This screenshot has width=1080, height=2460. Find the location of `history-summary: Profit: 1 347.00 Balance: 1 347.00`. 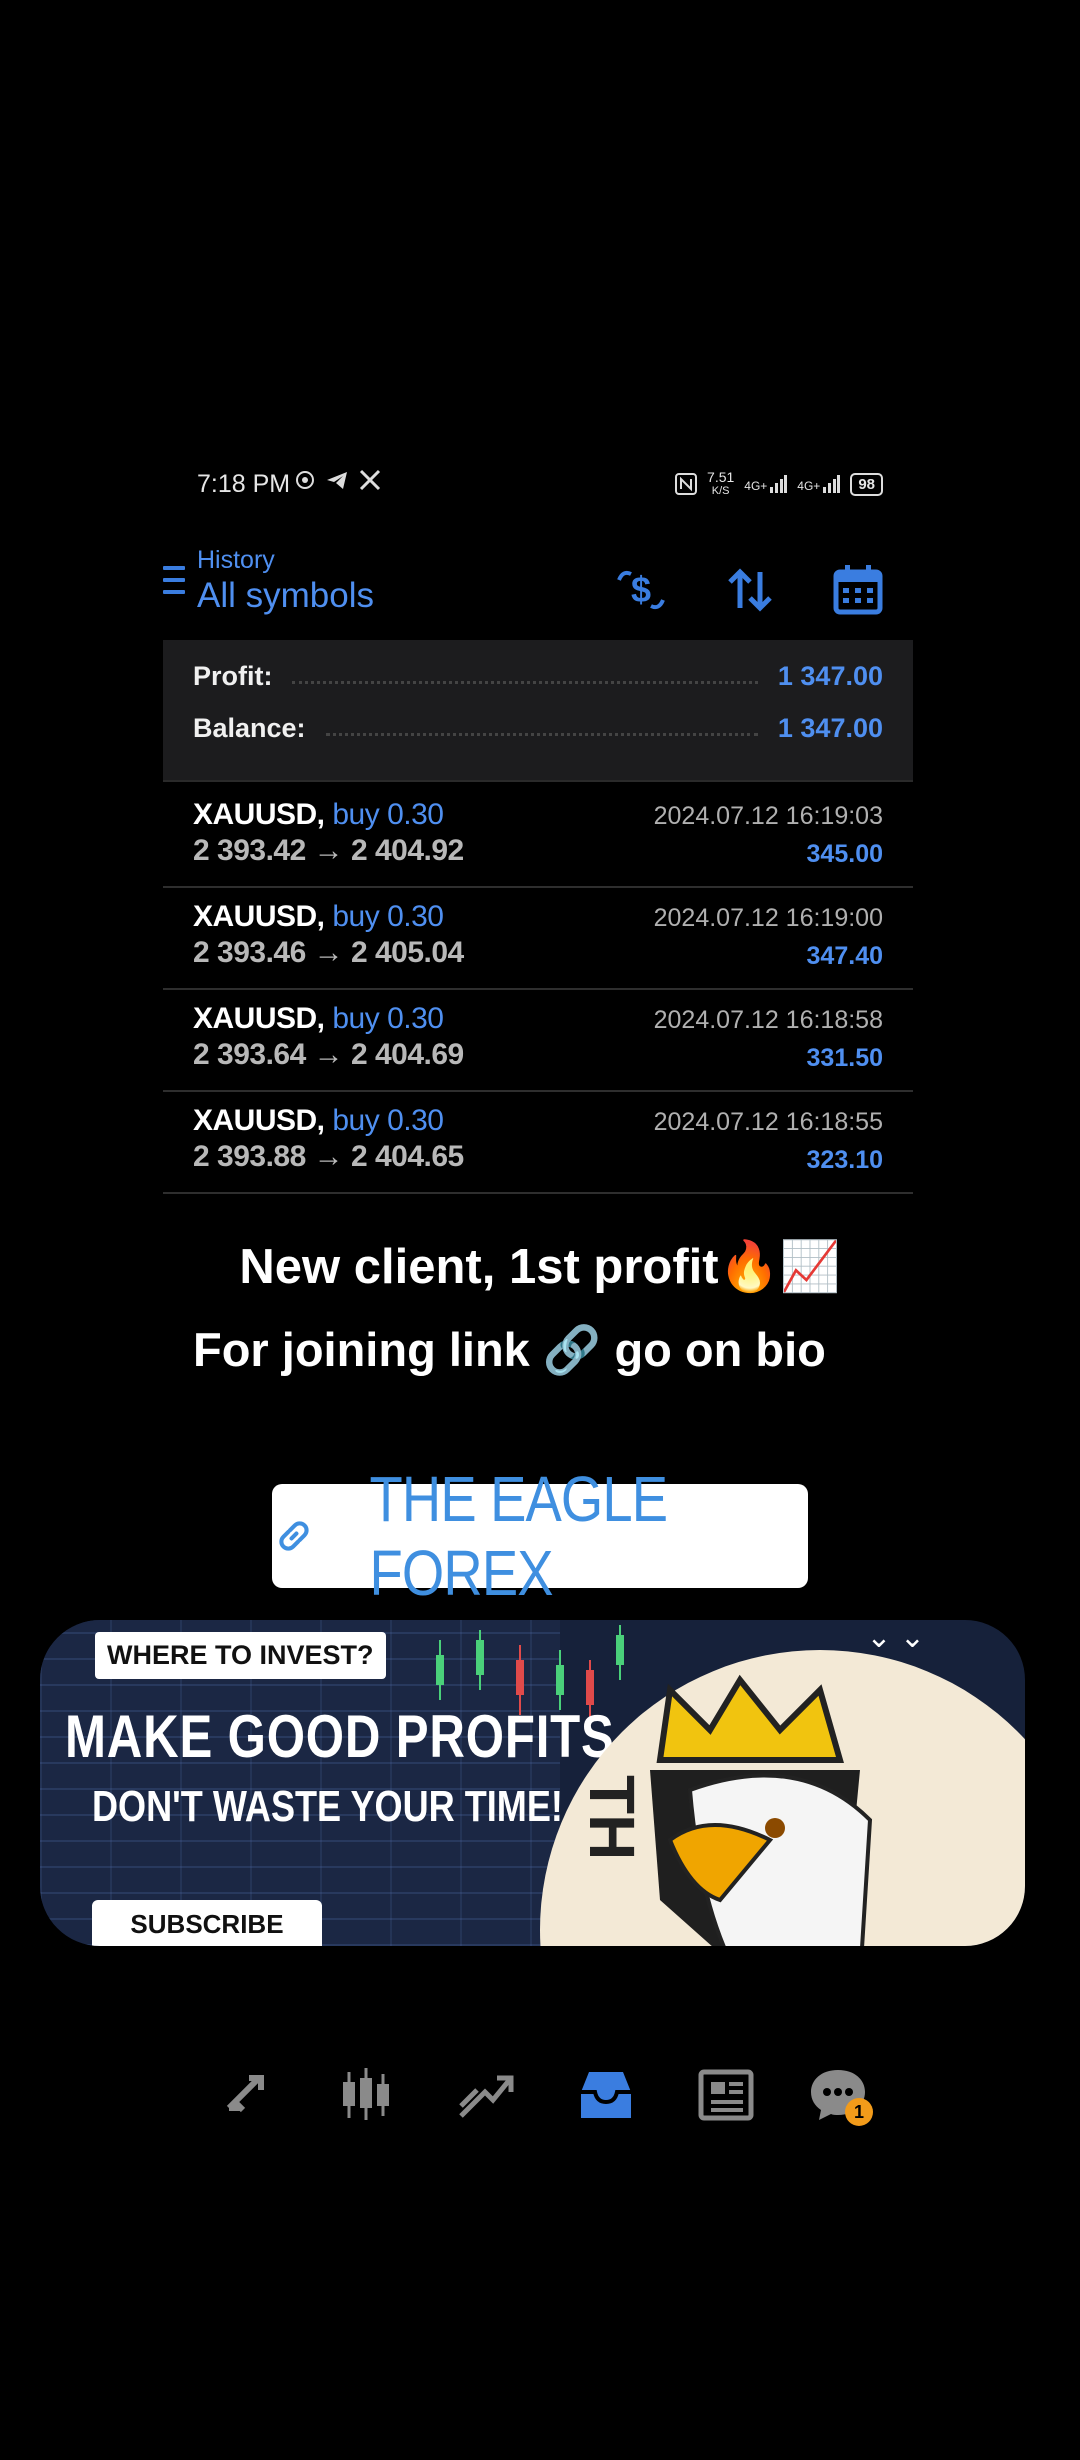

history-summary: Profit: 1 347.00 Balance: 1 347.00 is located at coordinates (538, 711).